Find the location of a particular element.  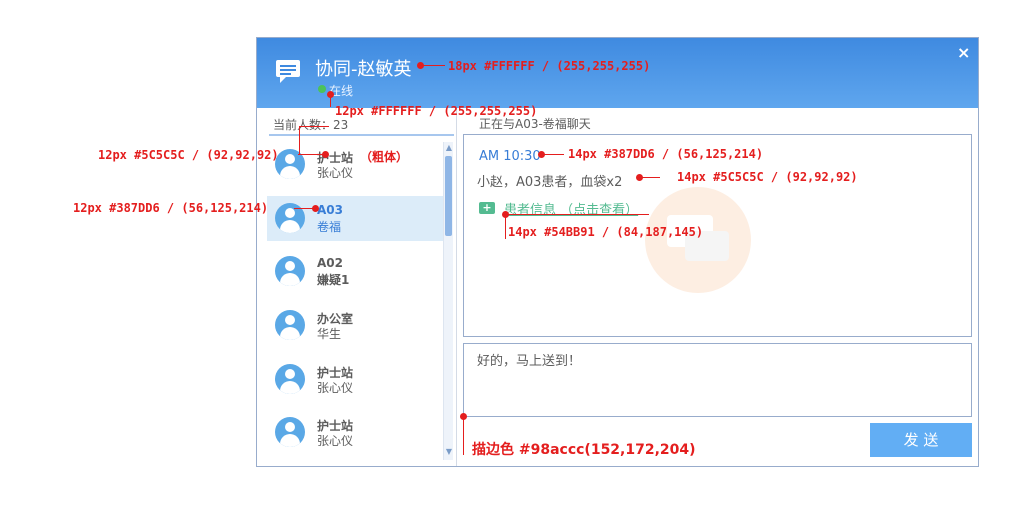

contact-subtitle: 嫌疑1 is located at coordinates (333, 280).